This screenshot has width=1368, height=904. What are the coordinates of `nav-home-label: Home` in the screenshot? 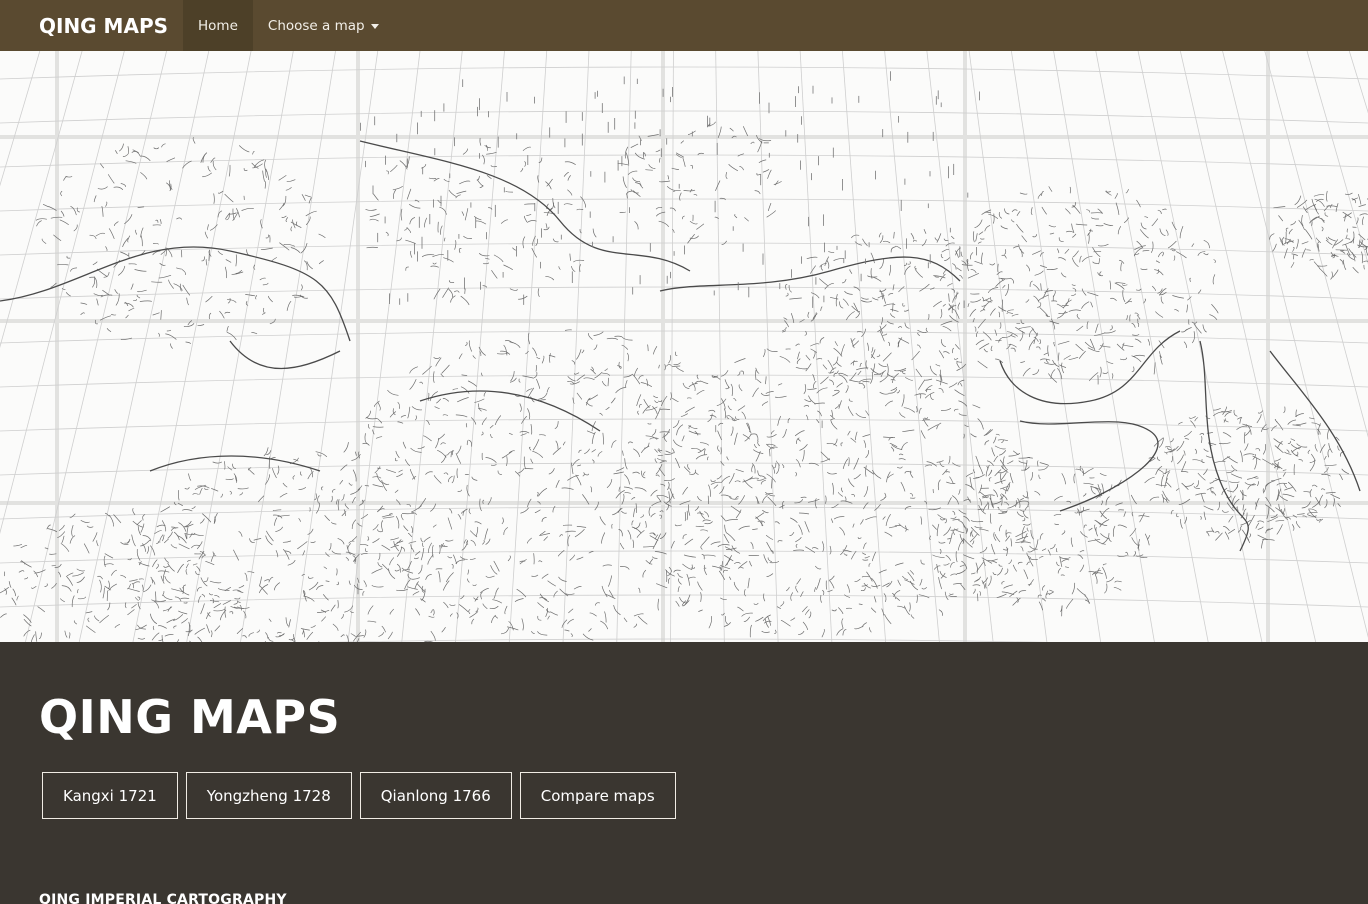 It's located at (218, 25).